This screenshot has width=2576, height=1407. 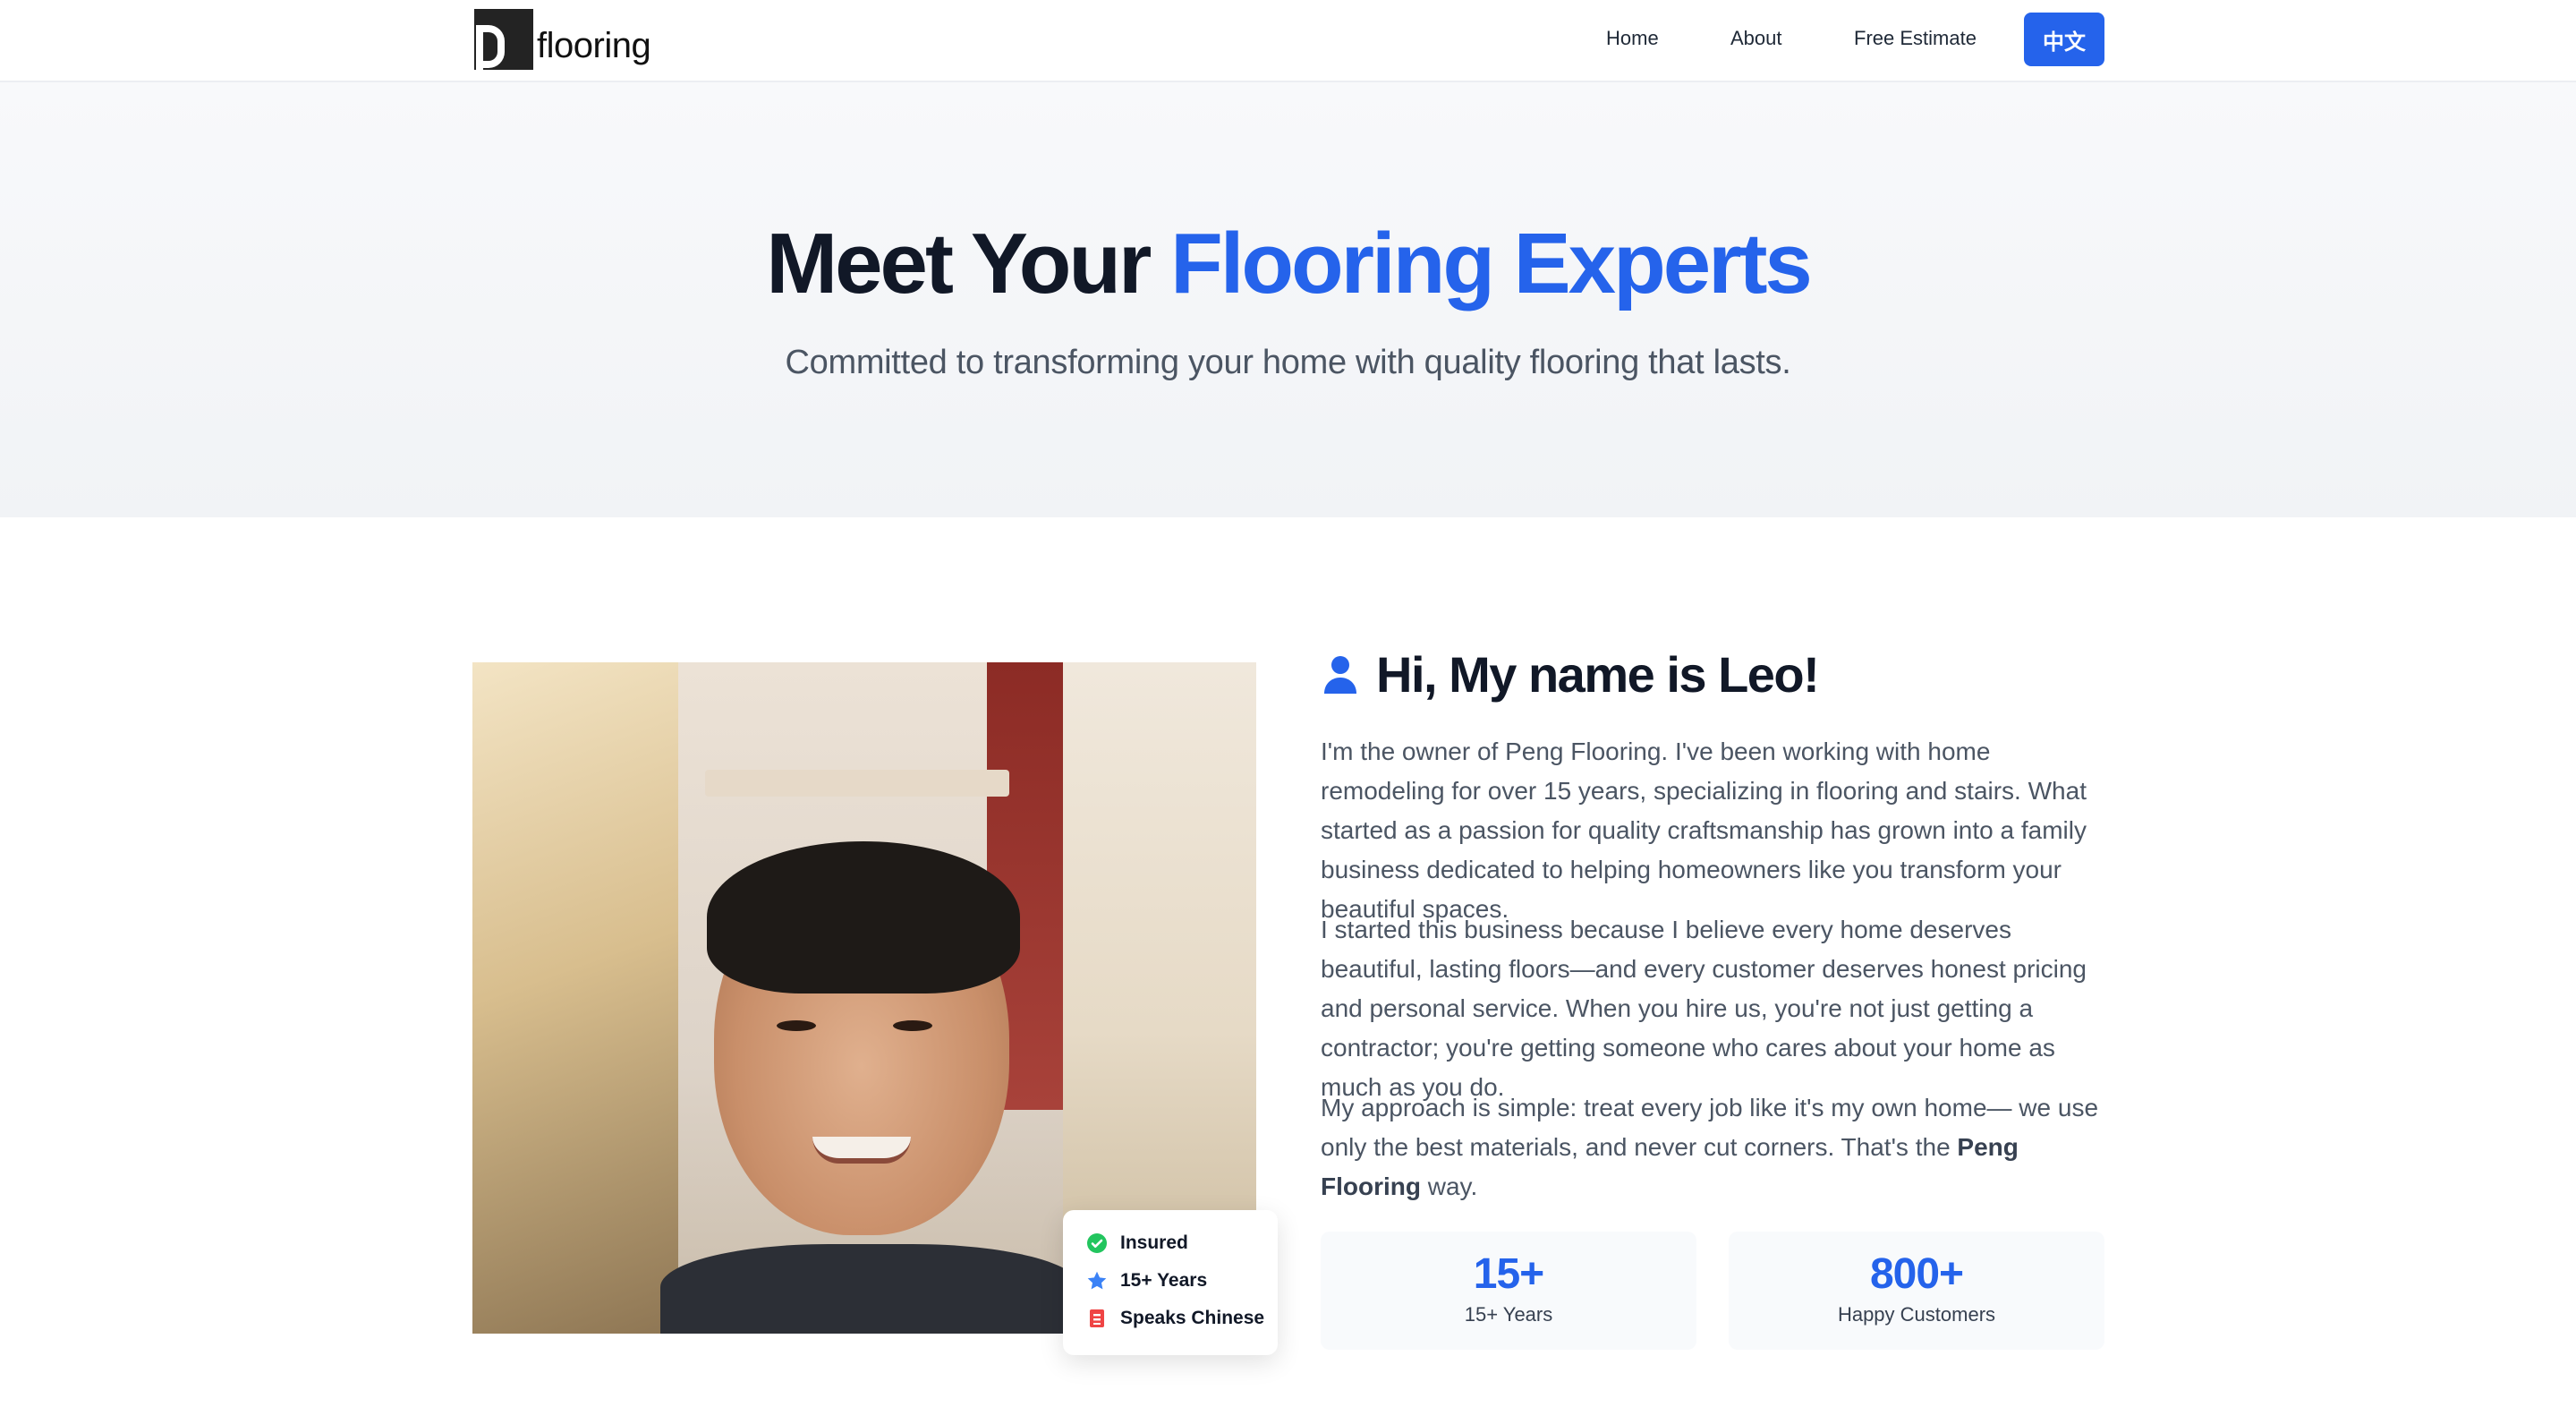 I want to click on nav-link-free-estimate: Free Estimate, so click(x=1915, y=38).